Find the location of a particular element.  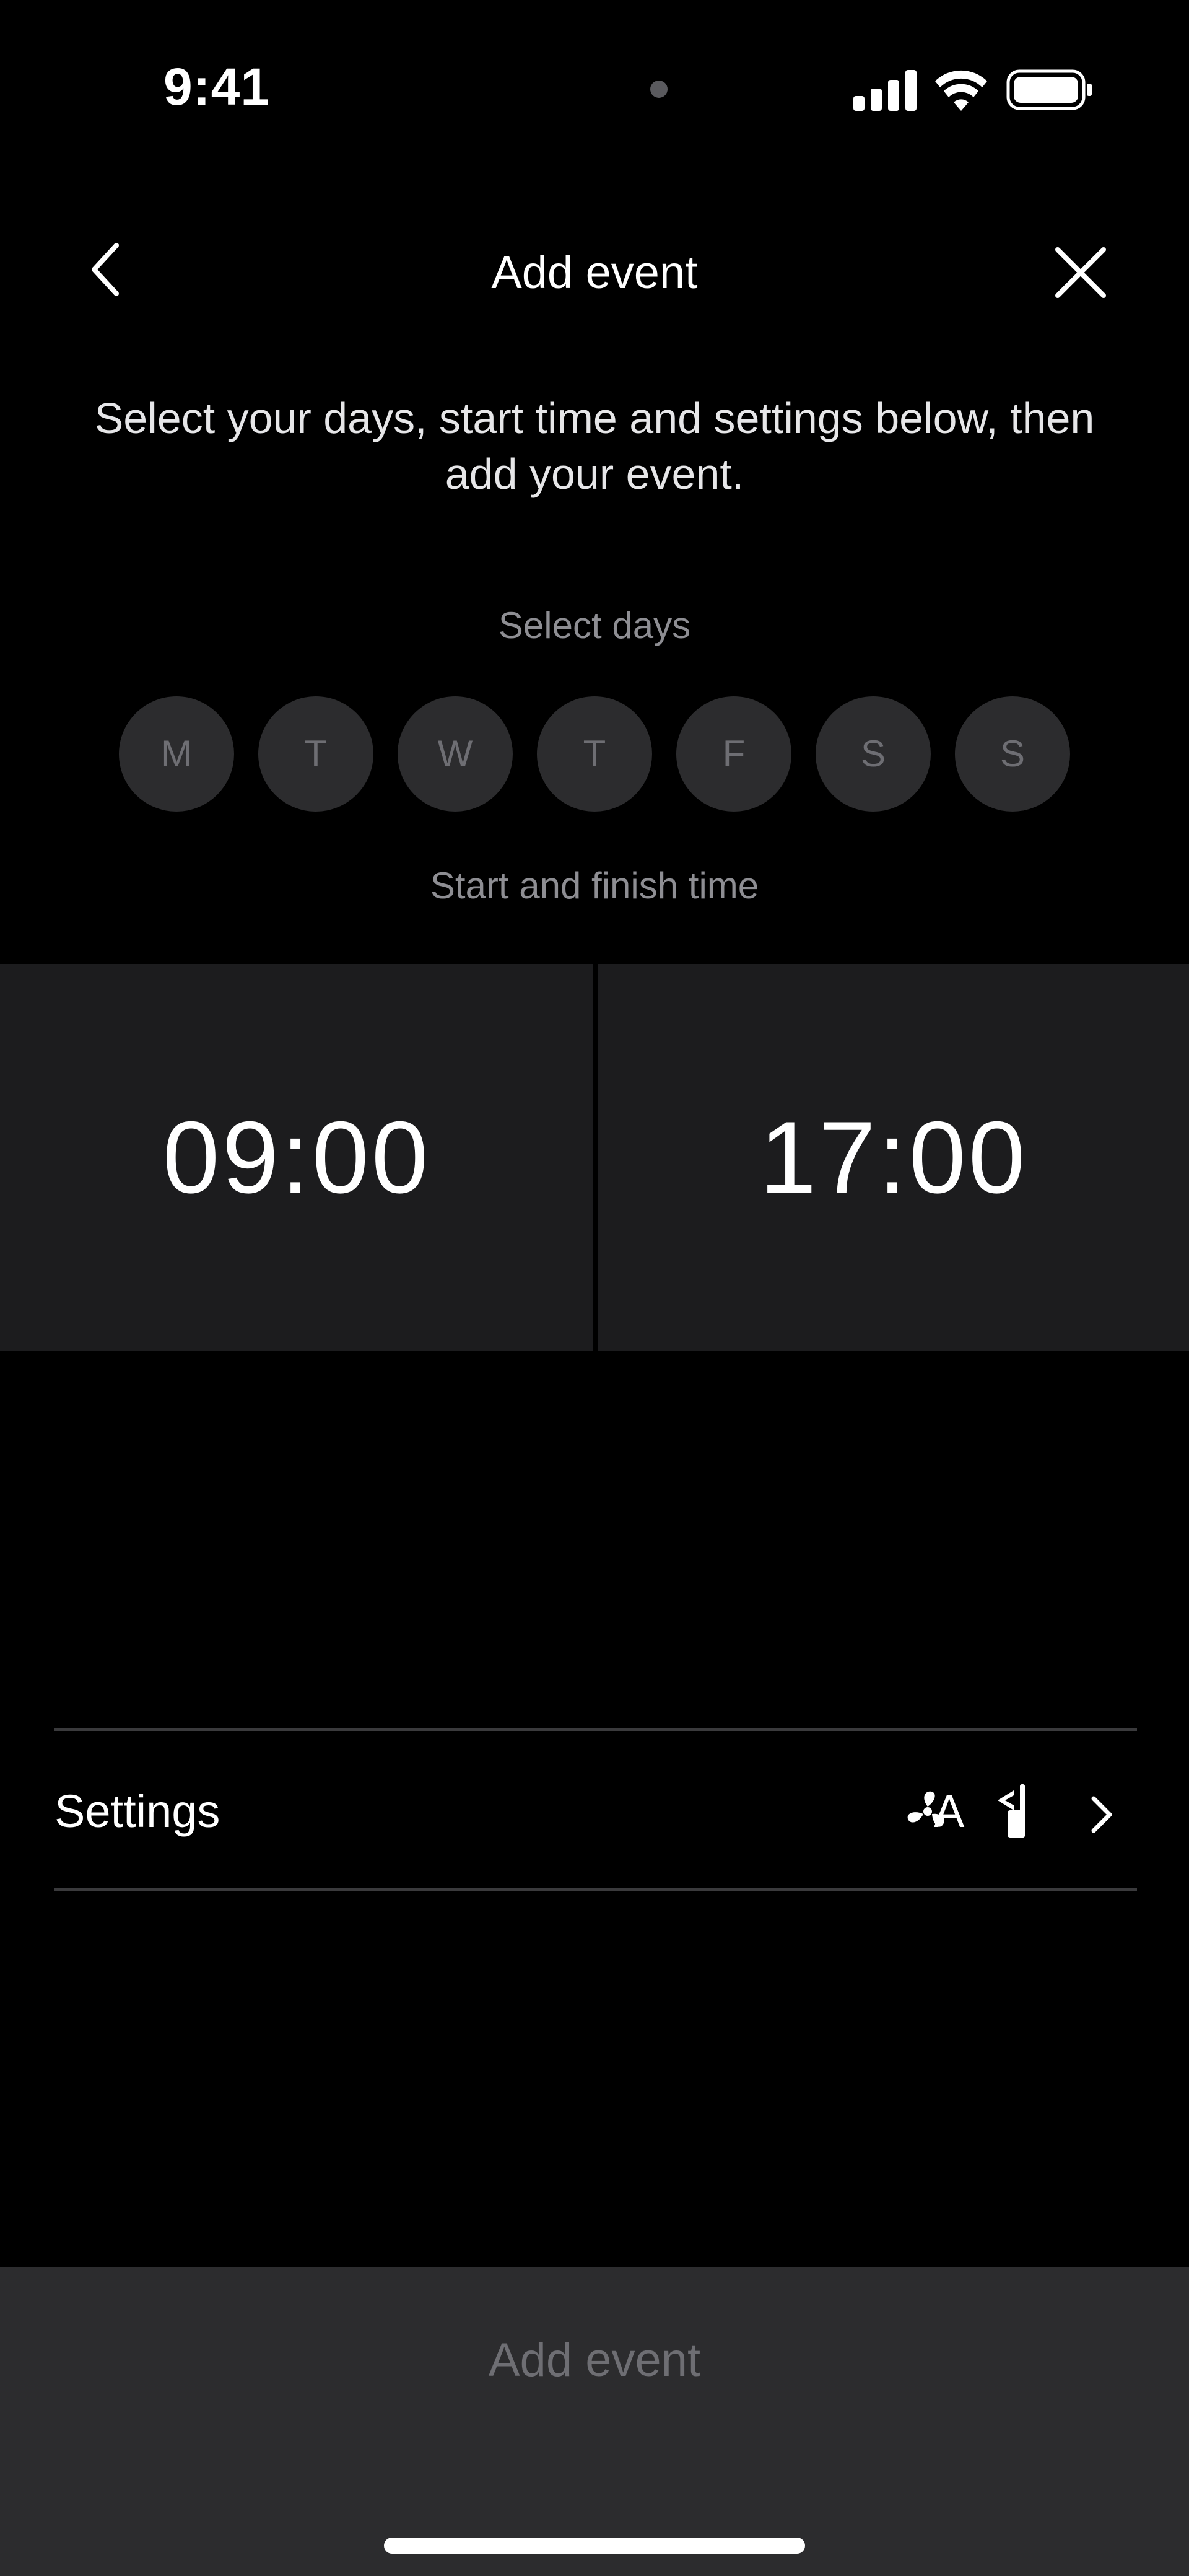

home-indicator is located at coordinates (594, 2546).